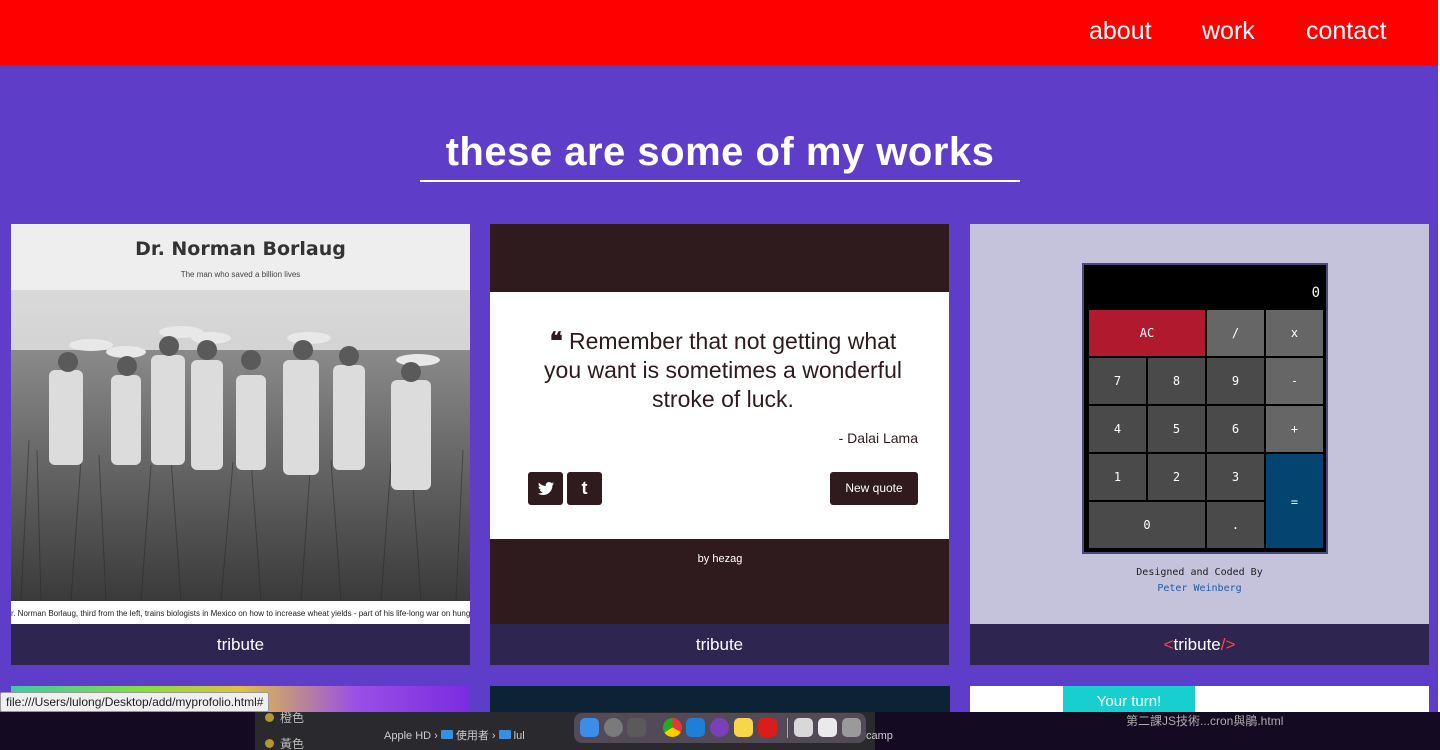 The image size is (1440, 750). Describe the element at coordinates (472, 736) in the screenshot. I see `path-item-users: 使用者` at that location.